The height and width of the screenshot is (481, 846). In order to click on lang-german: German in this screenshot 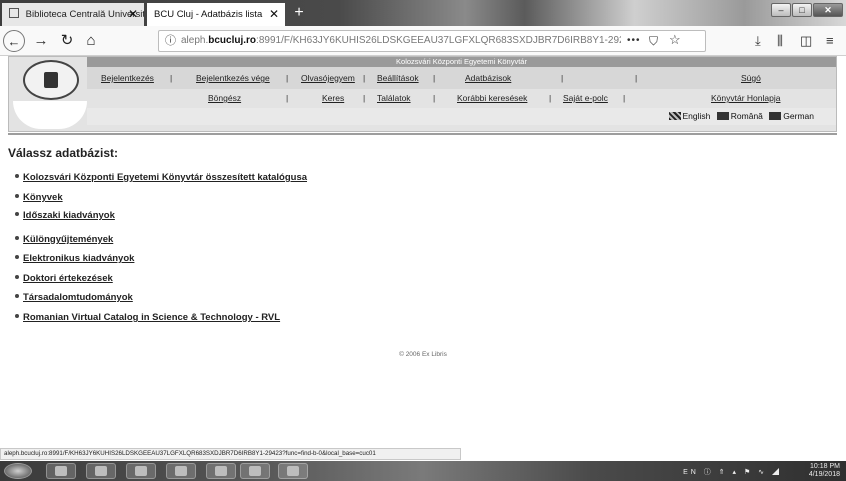, I will do `click(798, 116)`.